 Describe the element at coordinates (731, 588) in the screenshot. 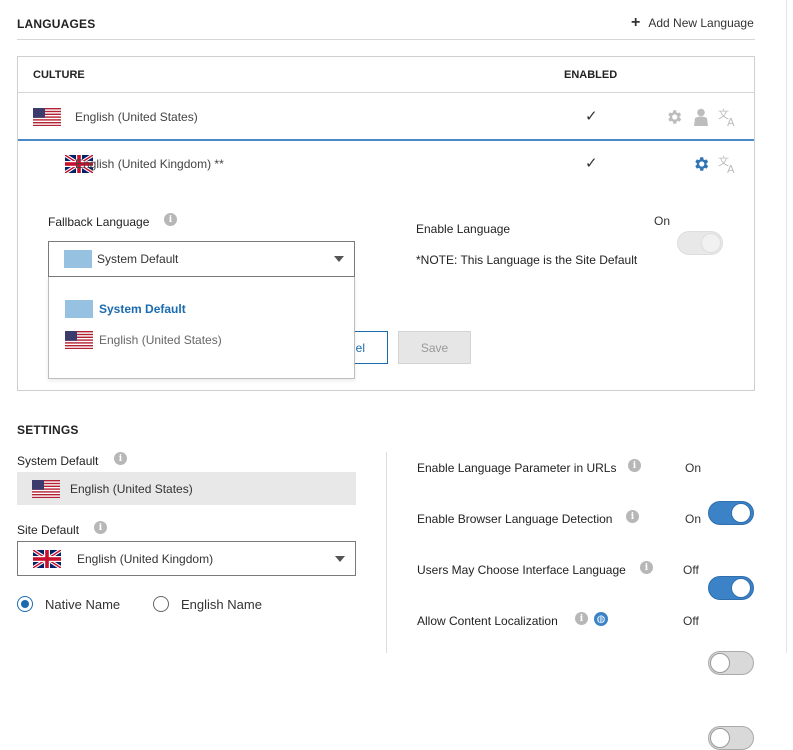

I see `browser-detection-toggle` at that location.